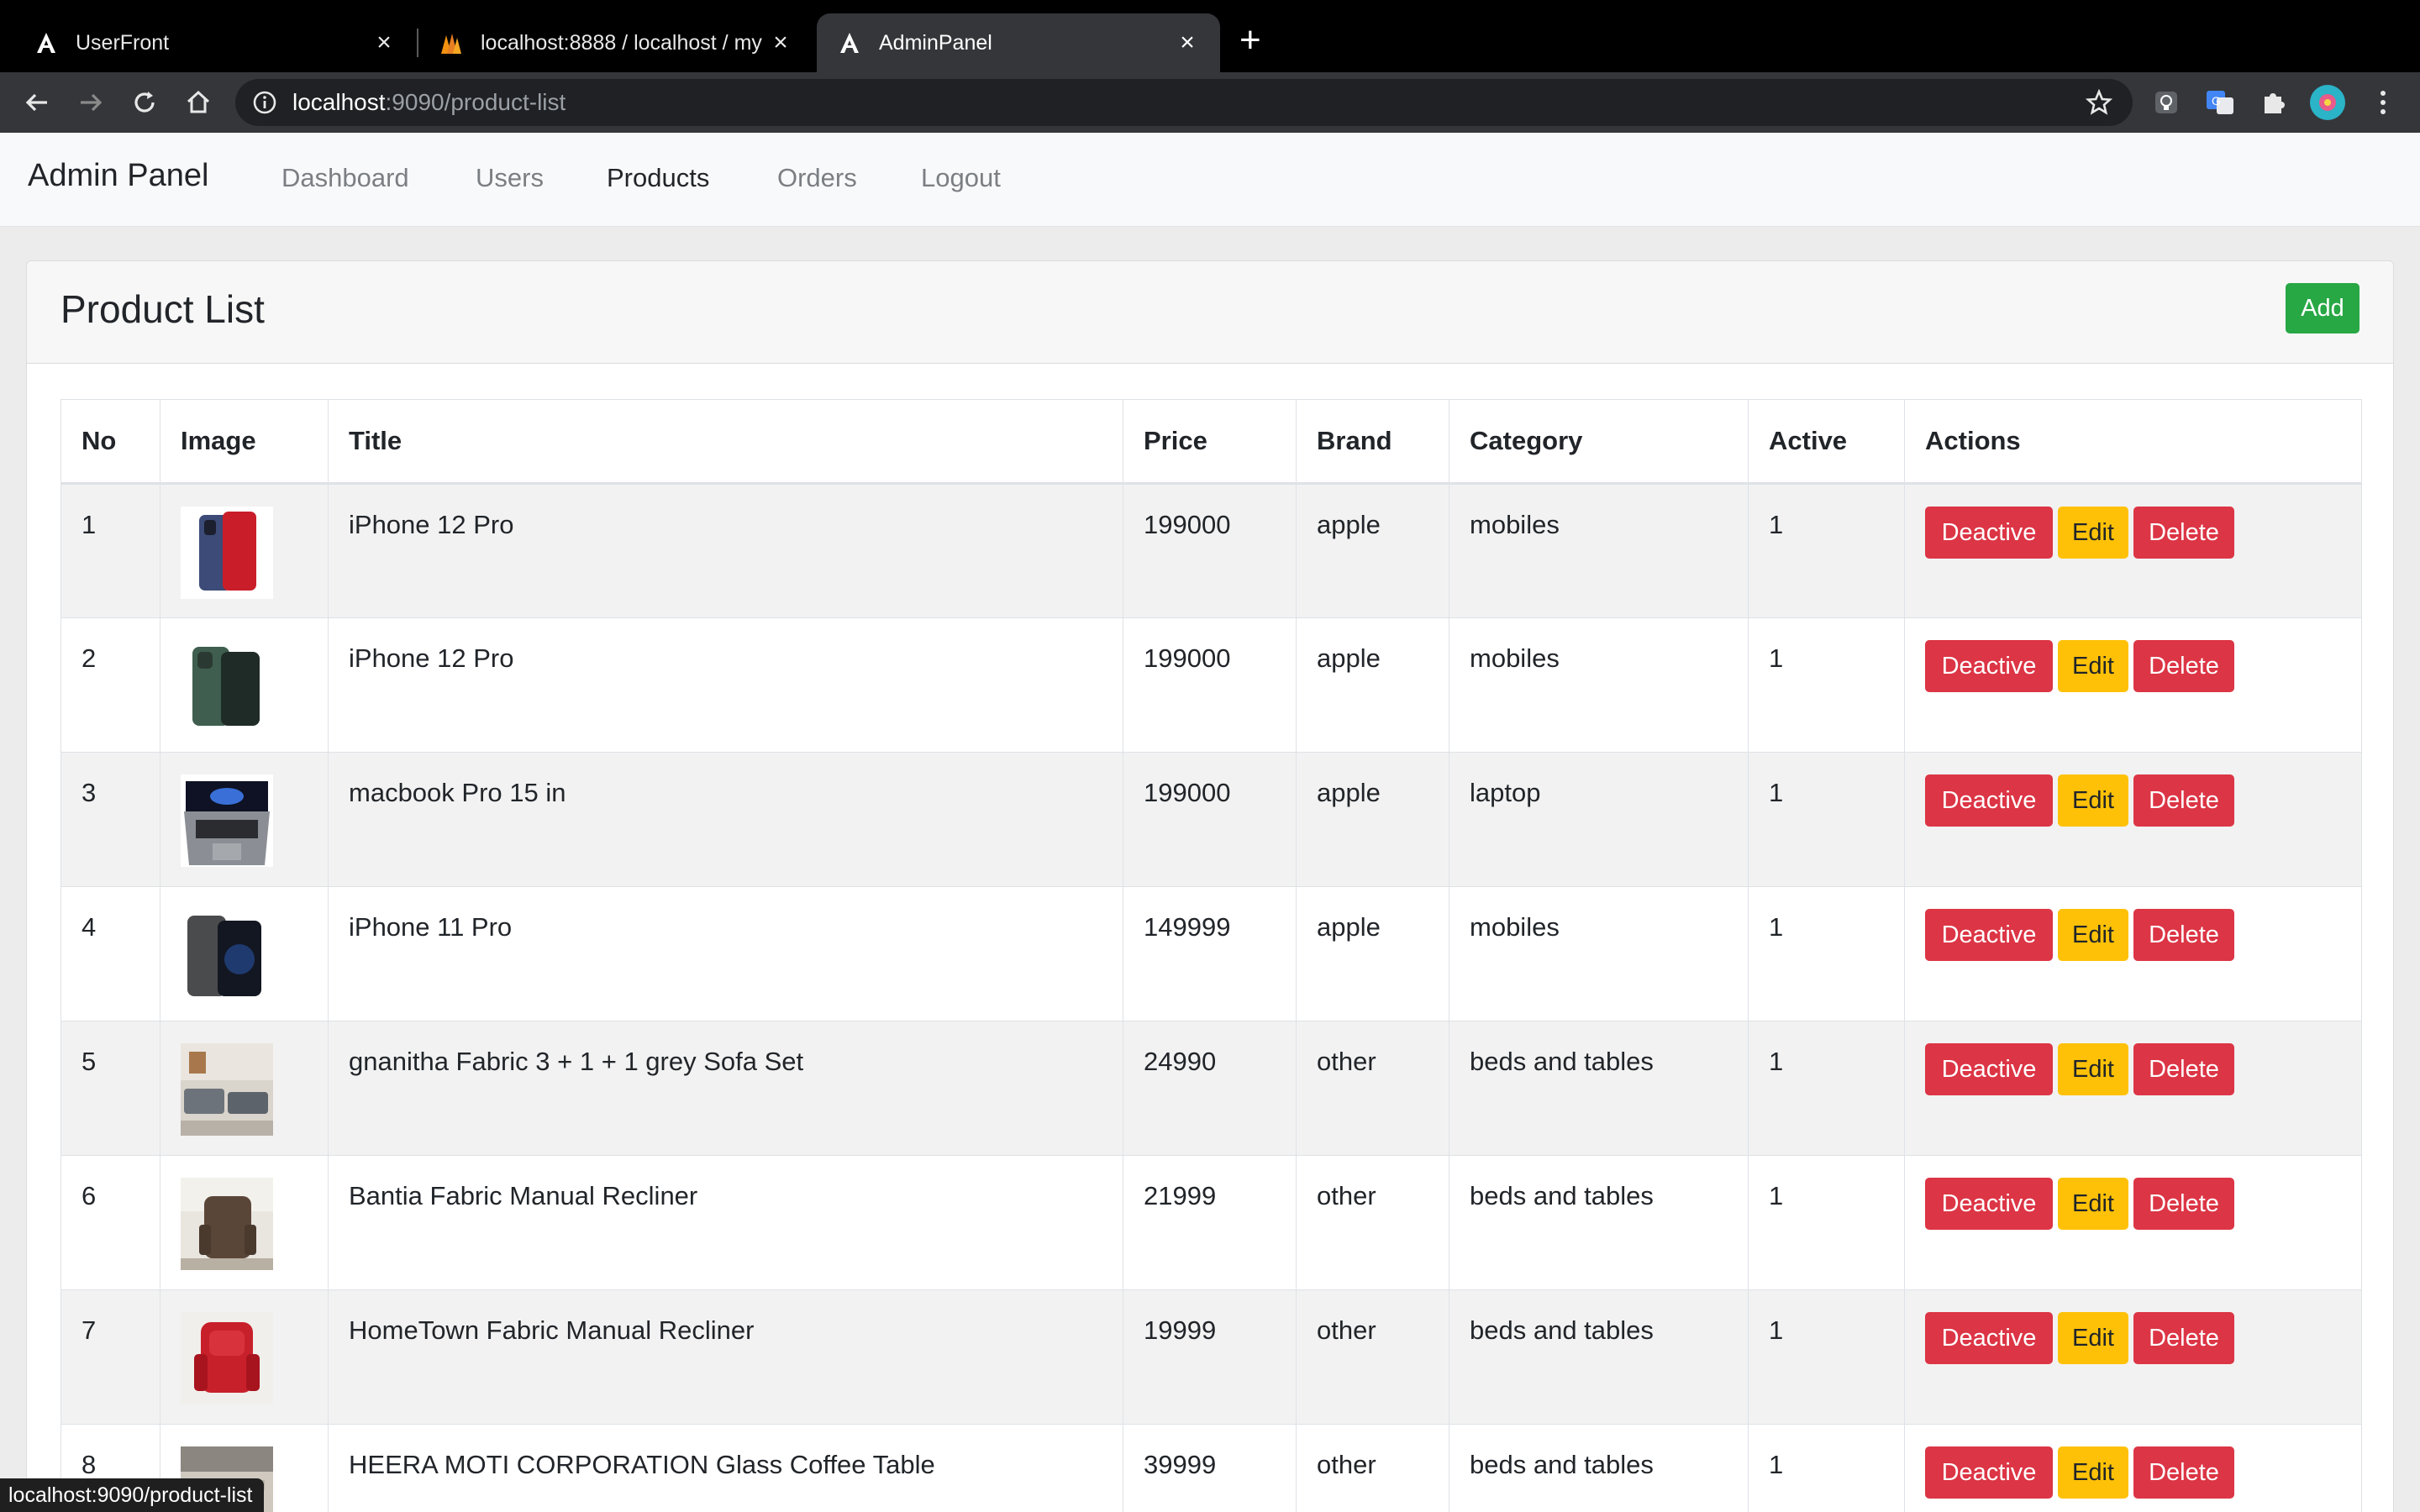 The height and width of the screenshot is (1512, 2420). I want to click on cell-brand: apple, so click(1373, 819).